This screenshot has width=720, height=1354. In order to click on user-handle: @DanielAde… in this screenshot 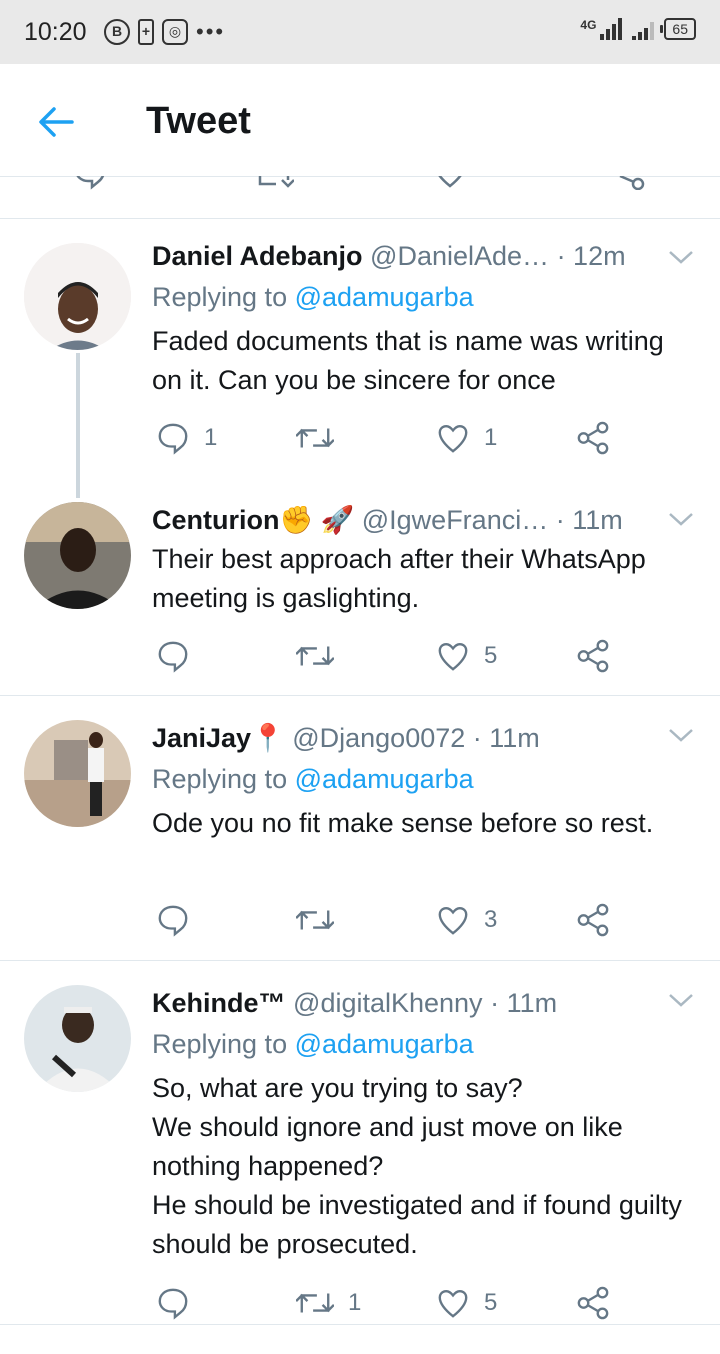, I will do `click(459, 256)`.